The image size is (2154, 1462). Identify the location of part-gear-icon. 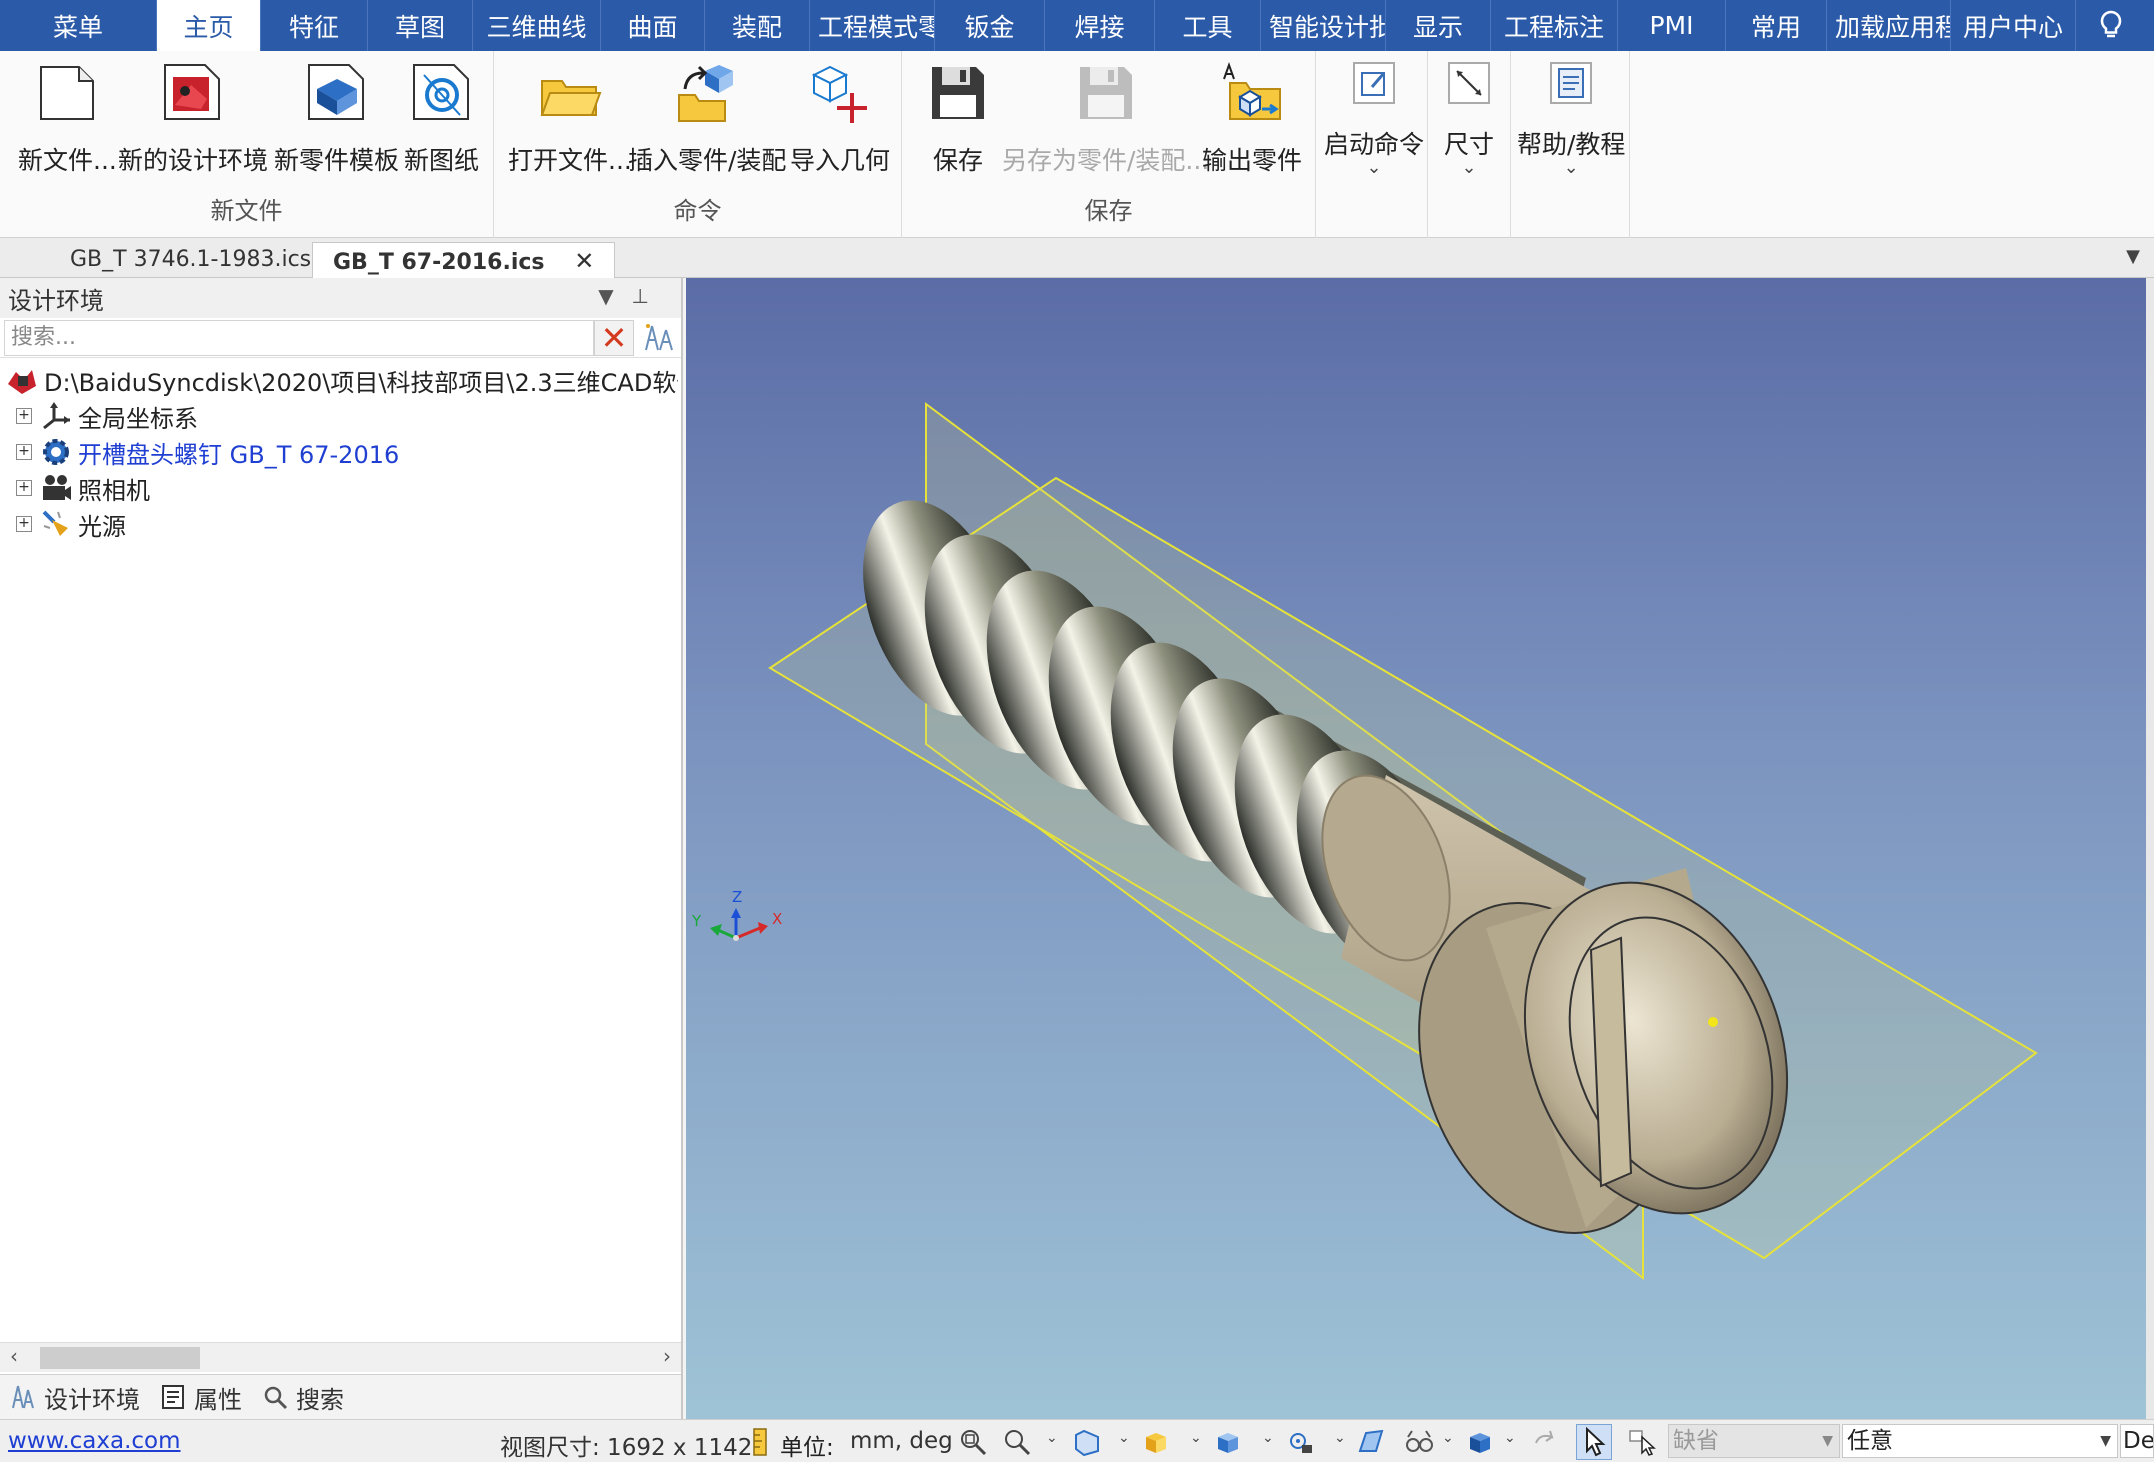
(56, 452).